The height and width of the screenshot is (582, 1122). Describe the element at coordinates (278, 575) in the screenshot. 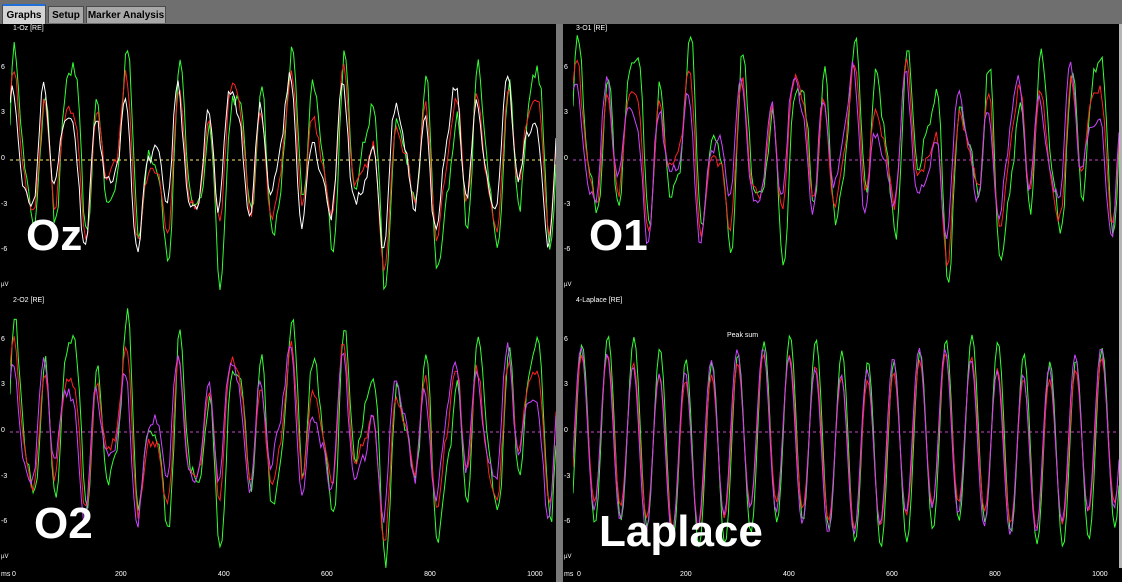

I see `x-axis-left: ms 0 200 400 600 800 1000` at that location.